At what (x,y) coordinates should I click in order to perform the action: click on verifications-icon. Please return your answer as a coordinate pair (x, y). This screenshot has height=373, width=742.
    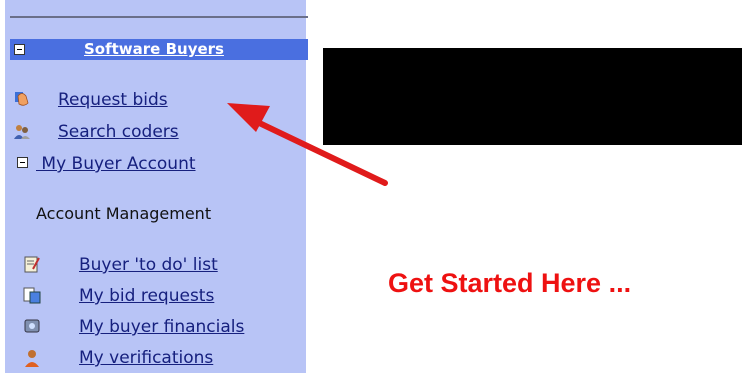
    Looking at the image, I should click on (32, 358).